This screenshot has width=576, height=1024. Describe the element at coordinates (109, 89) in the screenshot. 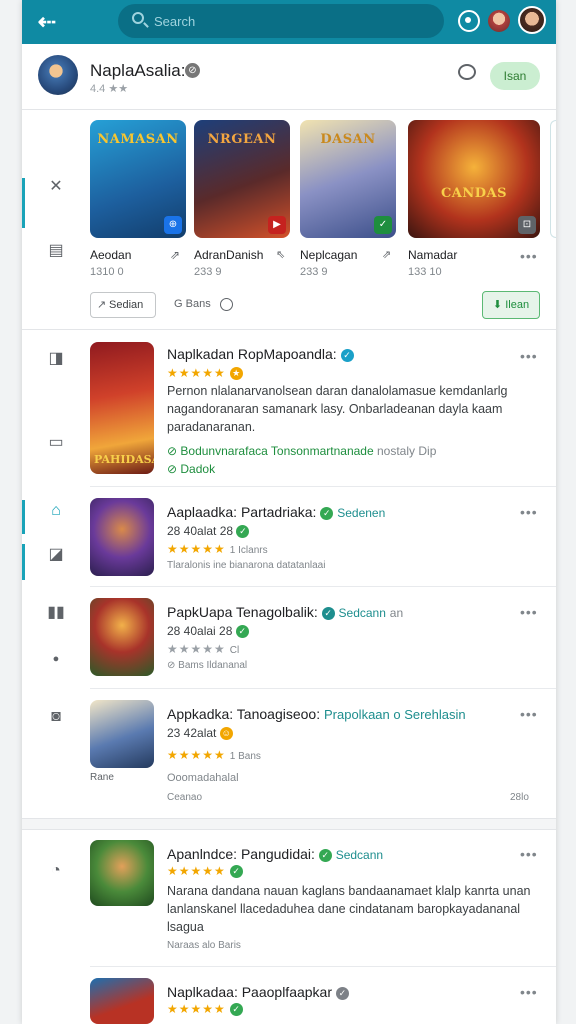

I see `app-rating: 4.4 ★★` at that location.